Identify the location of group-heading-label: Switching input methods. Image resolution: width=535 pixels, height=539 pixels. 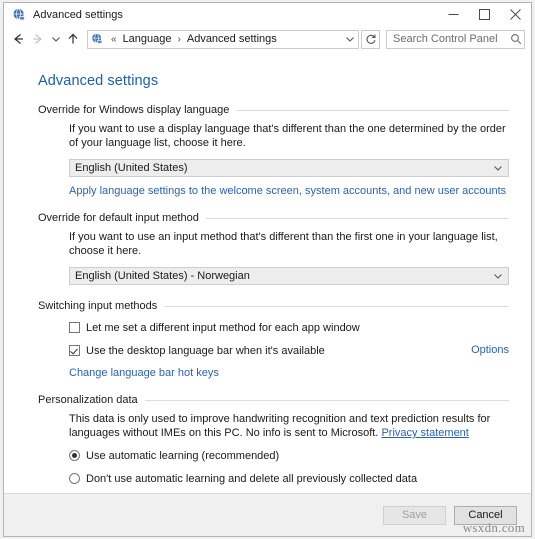
(98, 306).